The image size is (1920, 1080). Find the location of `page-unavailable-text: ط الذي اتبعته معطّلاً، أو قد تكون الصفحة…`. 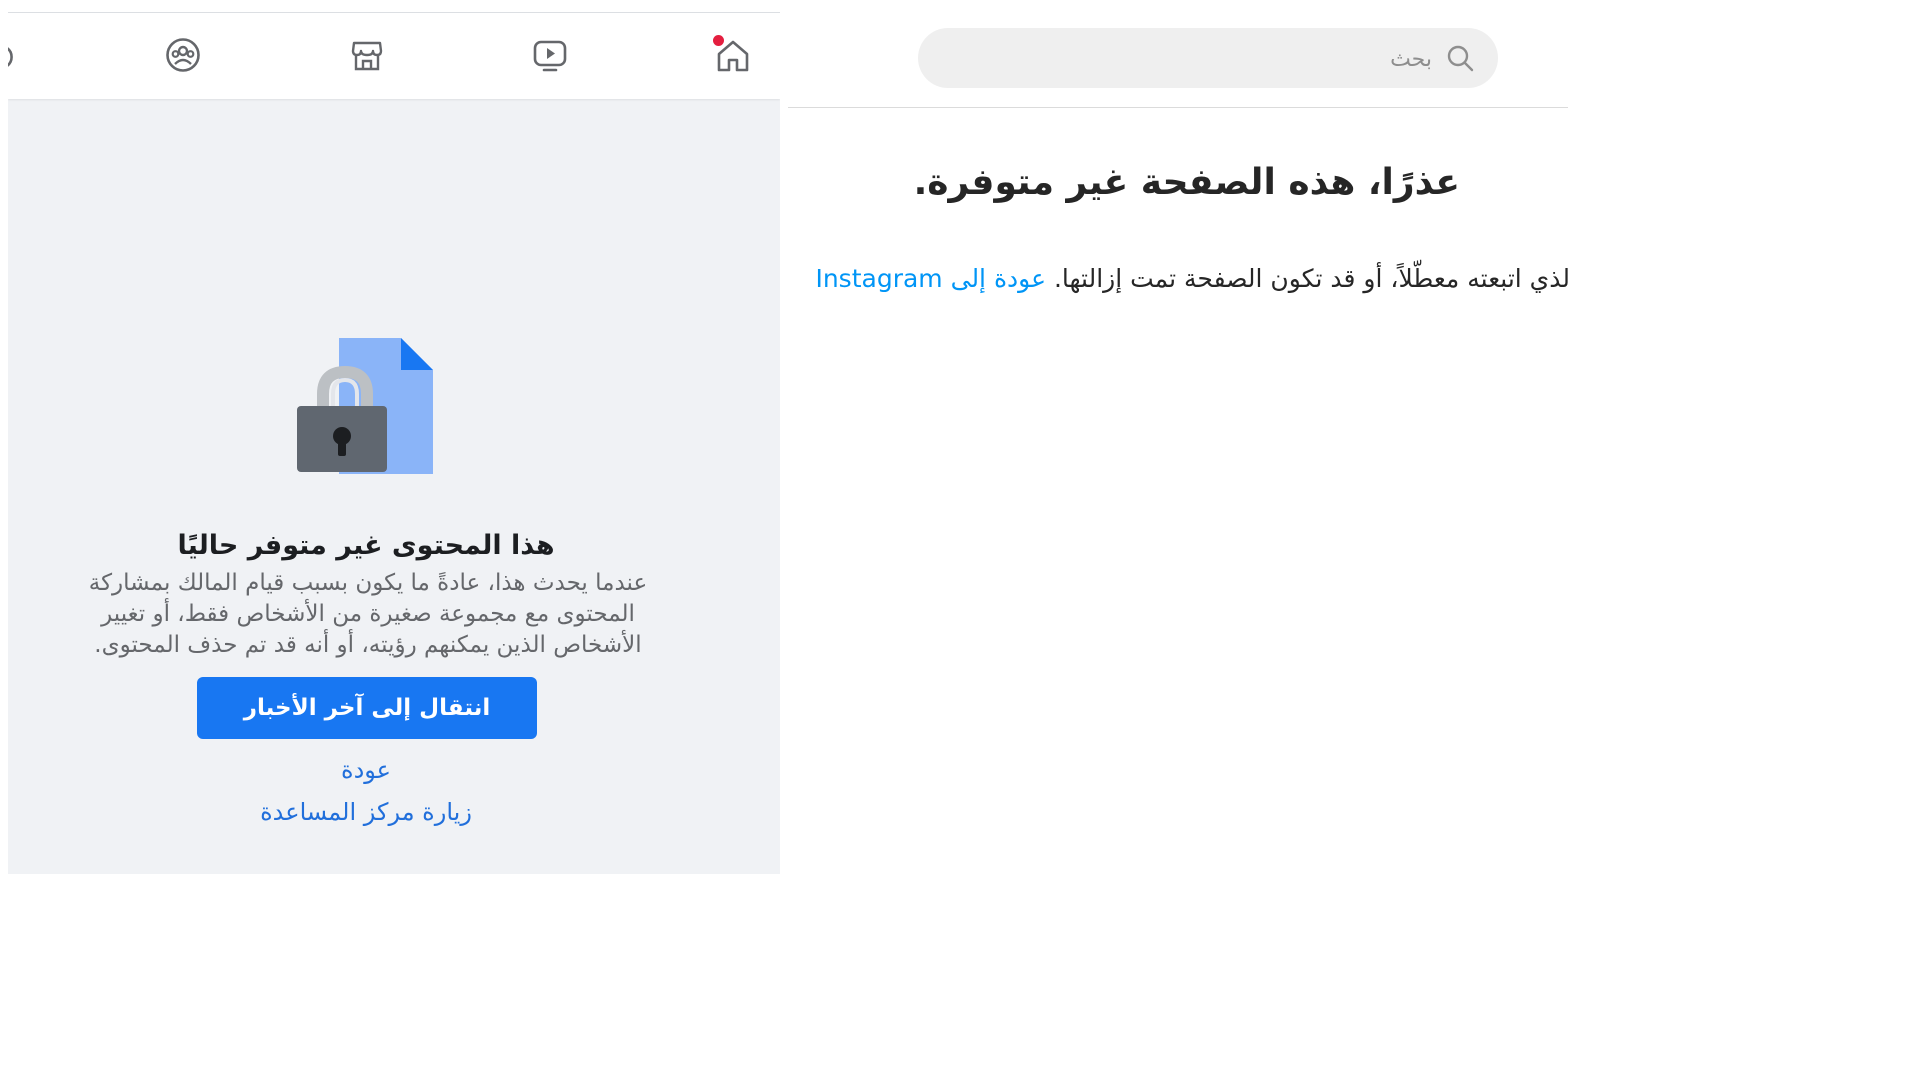

page-unavailable-text: ط الذي اتبعته معطّلاً، أو قد تكون الصفحة… is located at coordinates (1307, 278).